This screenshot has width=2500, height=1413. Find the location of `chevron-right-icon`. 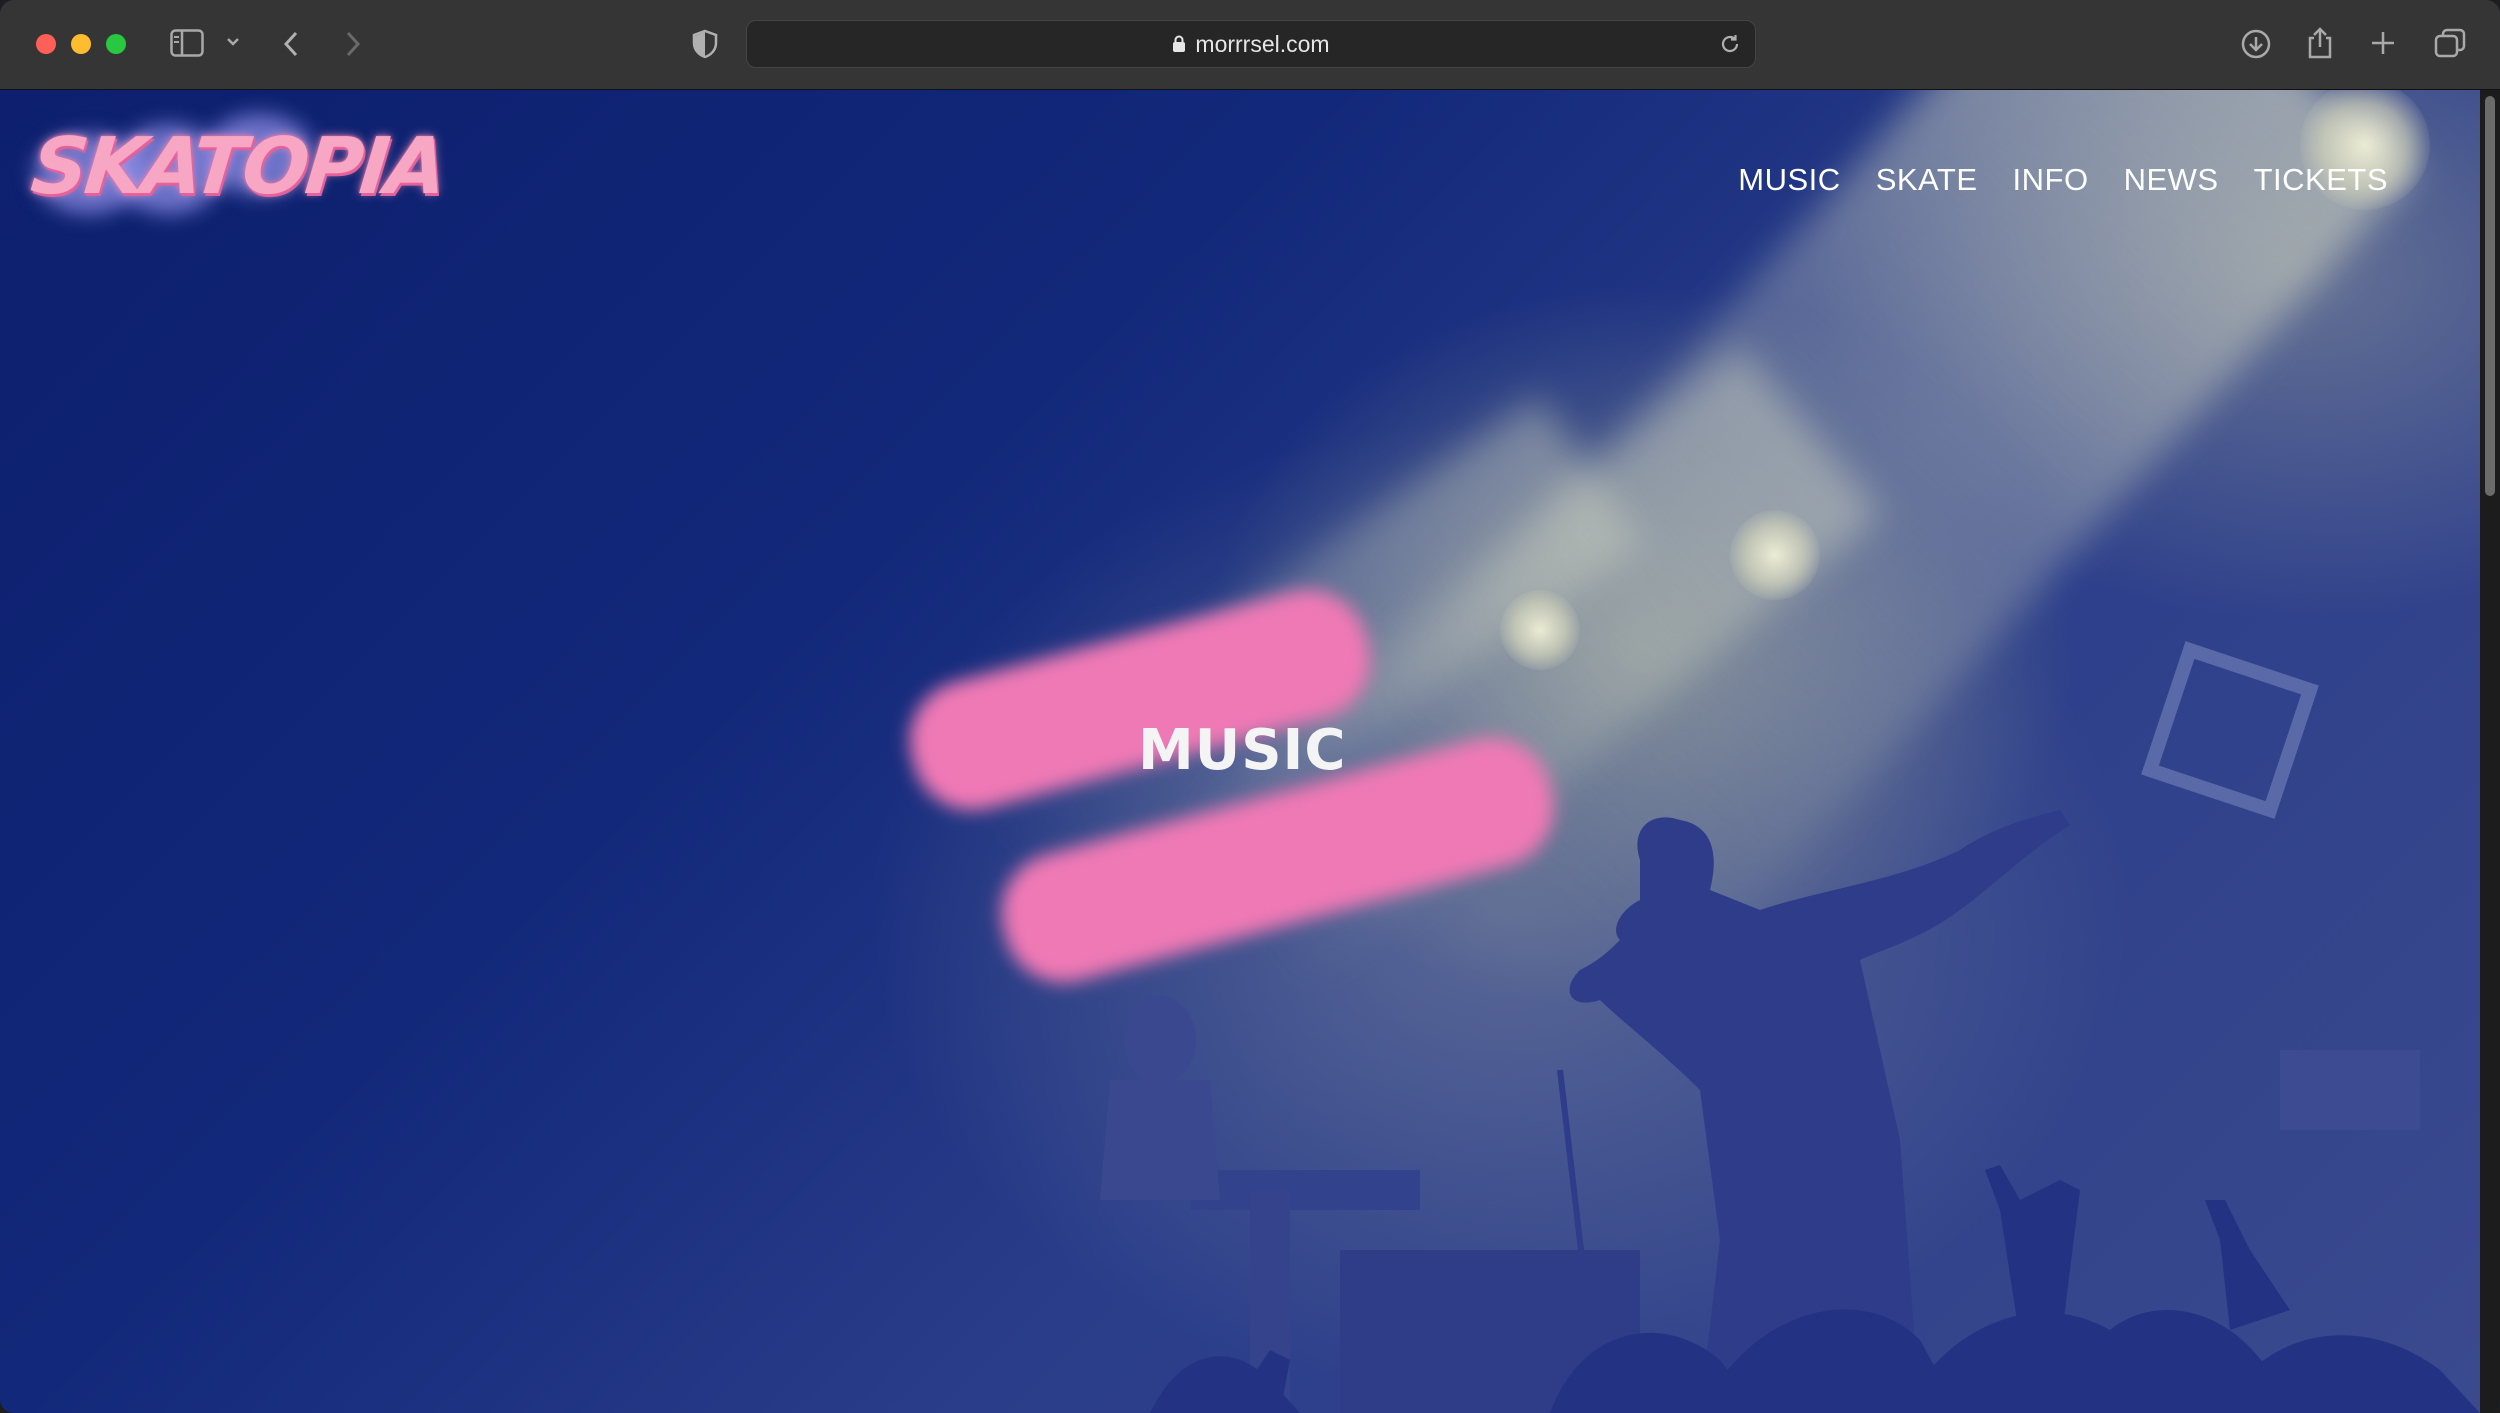

chevron-right-icon is located at coordinates (353, 44).